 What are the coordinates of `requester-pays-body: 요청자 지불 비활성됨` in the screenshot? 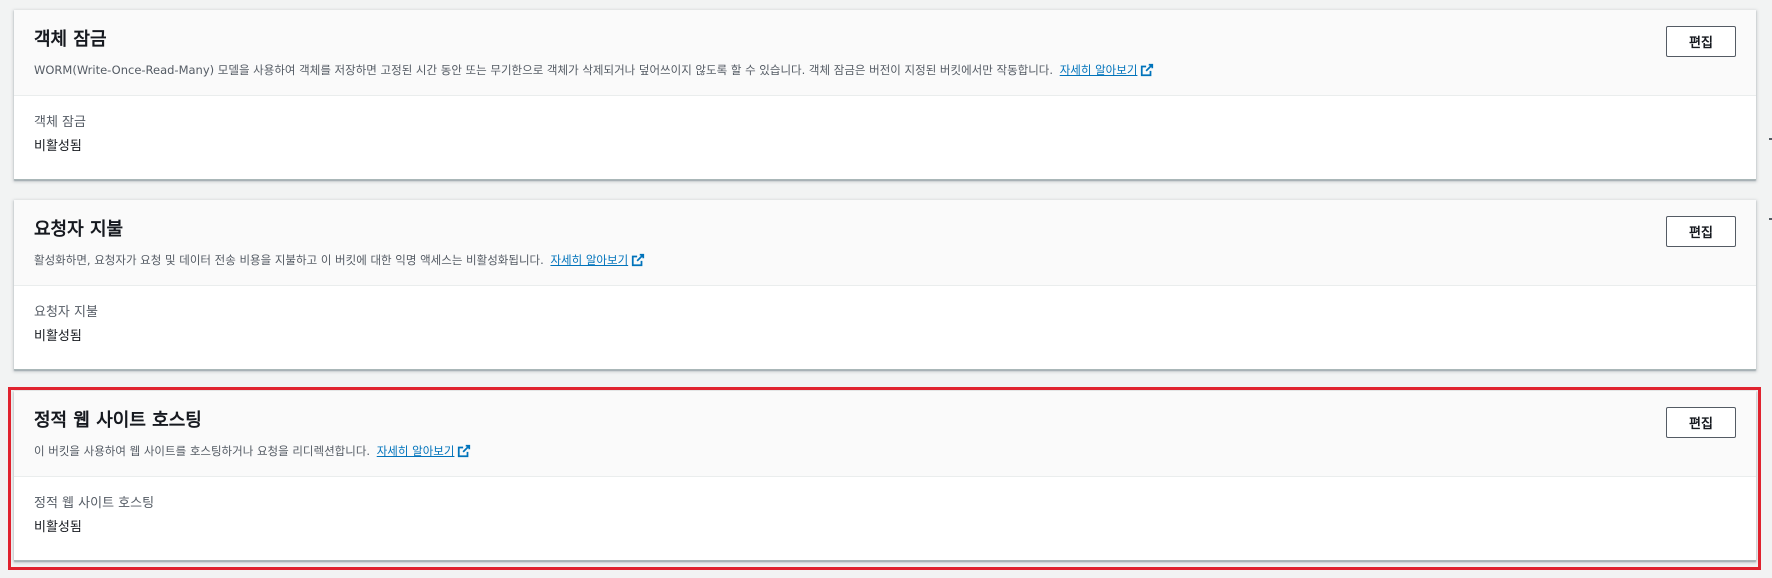 It's located at (885, 327).